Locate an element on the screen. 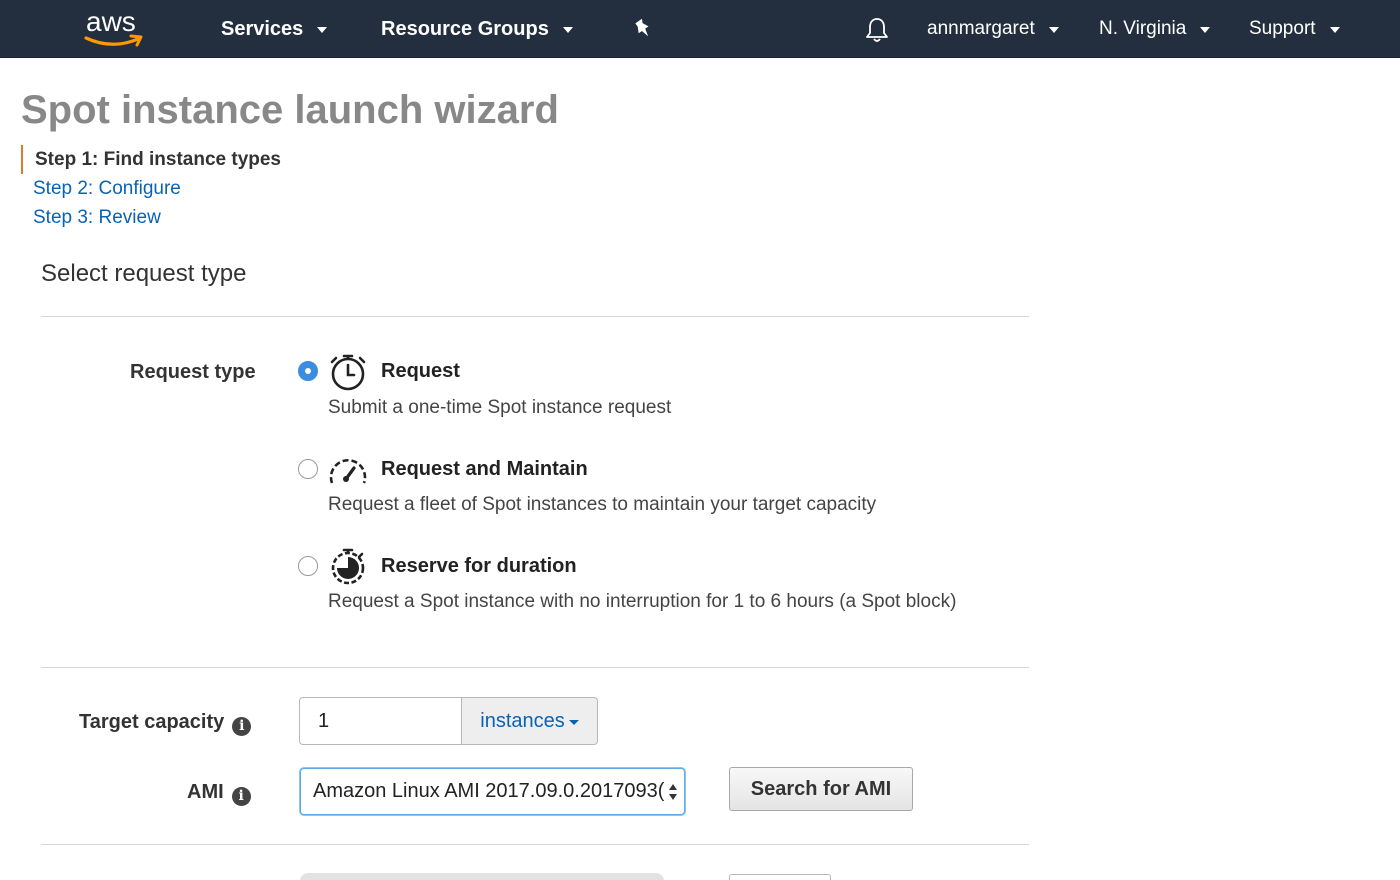  services-menu: Services is located at coordinates (274, 29).